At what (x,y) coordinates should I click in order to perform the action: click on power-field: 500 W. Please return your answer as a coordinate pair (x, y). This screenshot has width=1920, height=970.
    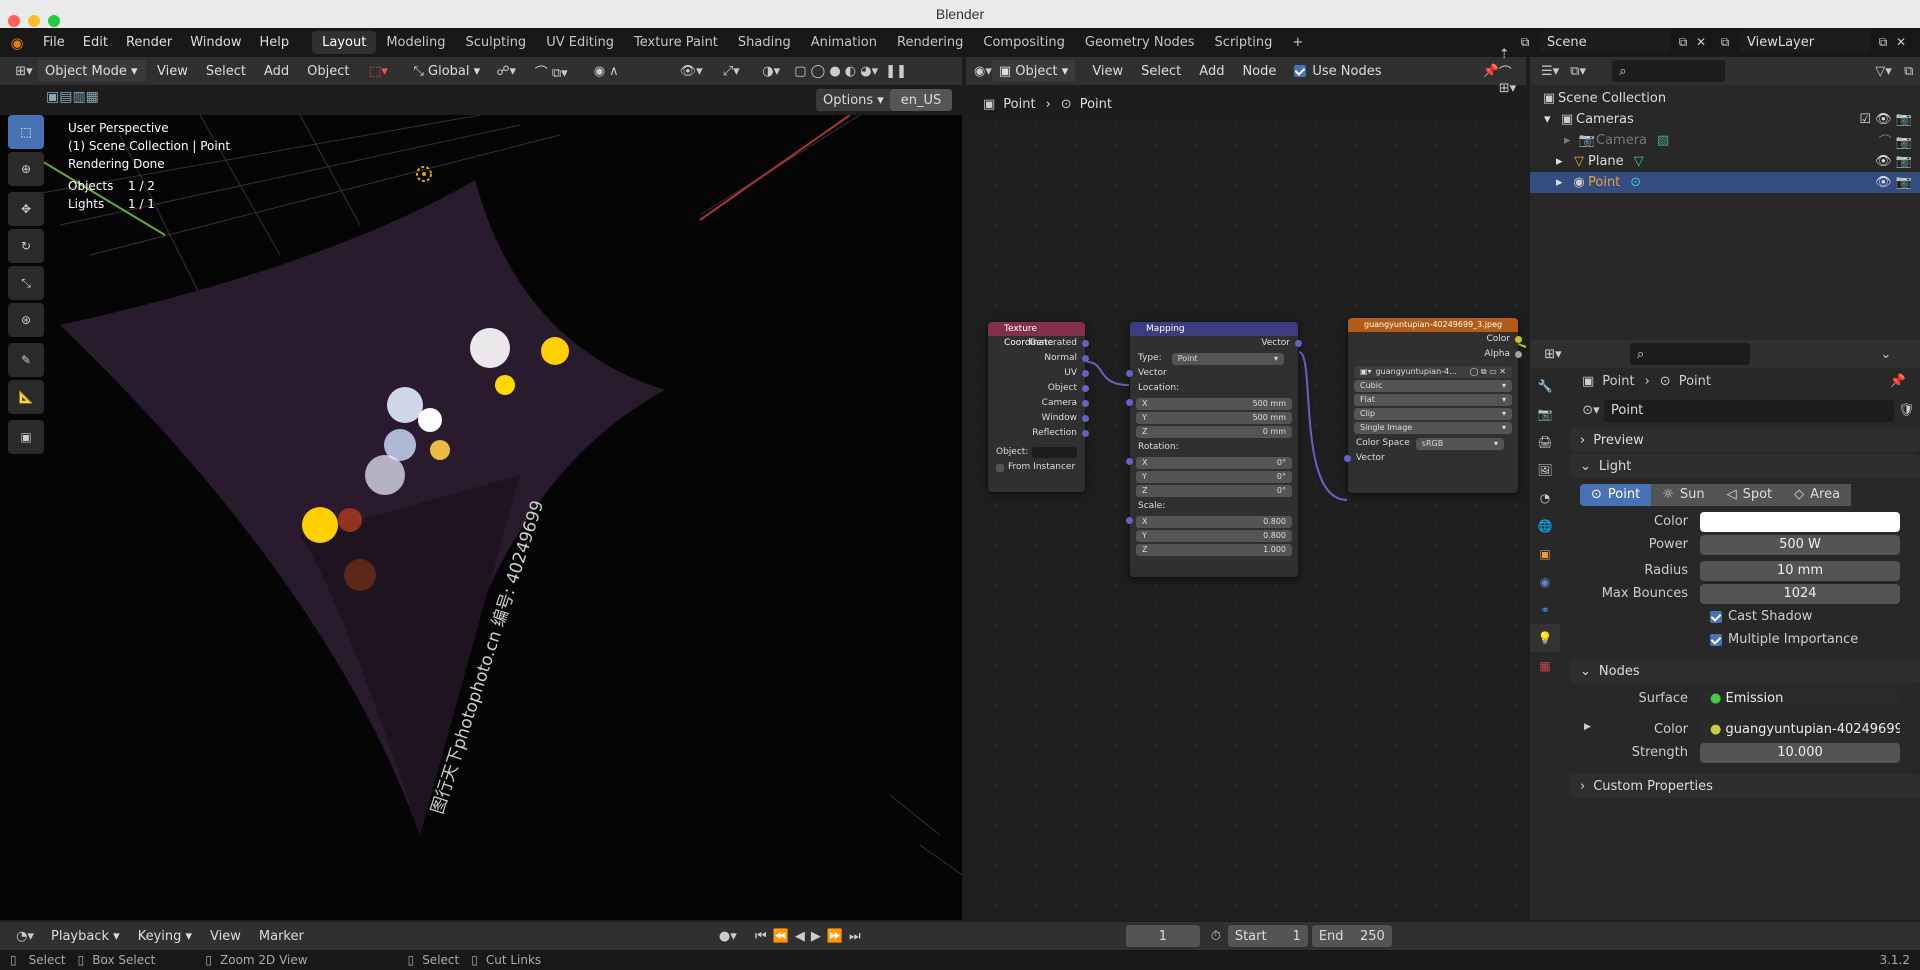
    Looking at the image, I should click on (1800, 544).